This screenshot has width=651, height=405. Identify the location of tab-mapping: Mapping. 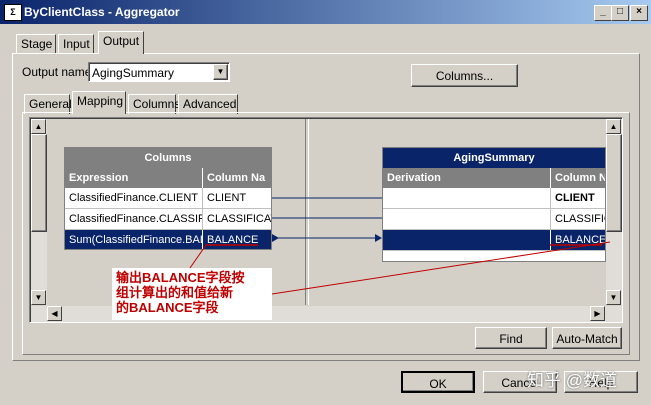
(99, 102).